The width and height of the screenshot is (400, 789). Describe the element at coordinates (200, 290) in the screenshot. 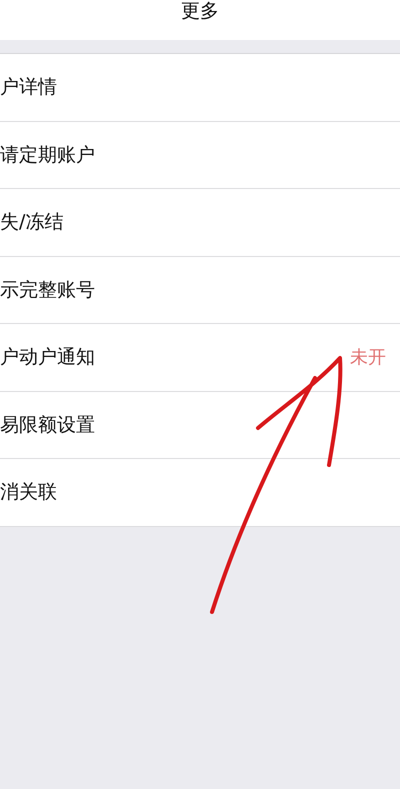

I see `menu-item: 示完整账号` at that location.